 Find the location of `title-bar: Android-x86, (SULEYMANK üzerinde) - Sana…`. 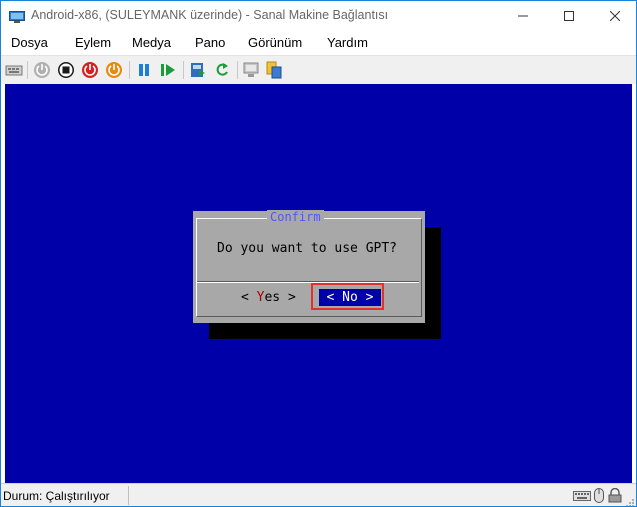

title-bar: Android-x86, (SULEYMANK üzerinde) - Sana… is located at coordinates (318, 16).